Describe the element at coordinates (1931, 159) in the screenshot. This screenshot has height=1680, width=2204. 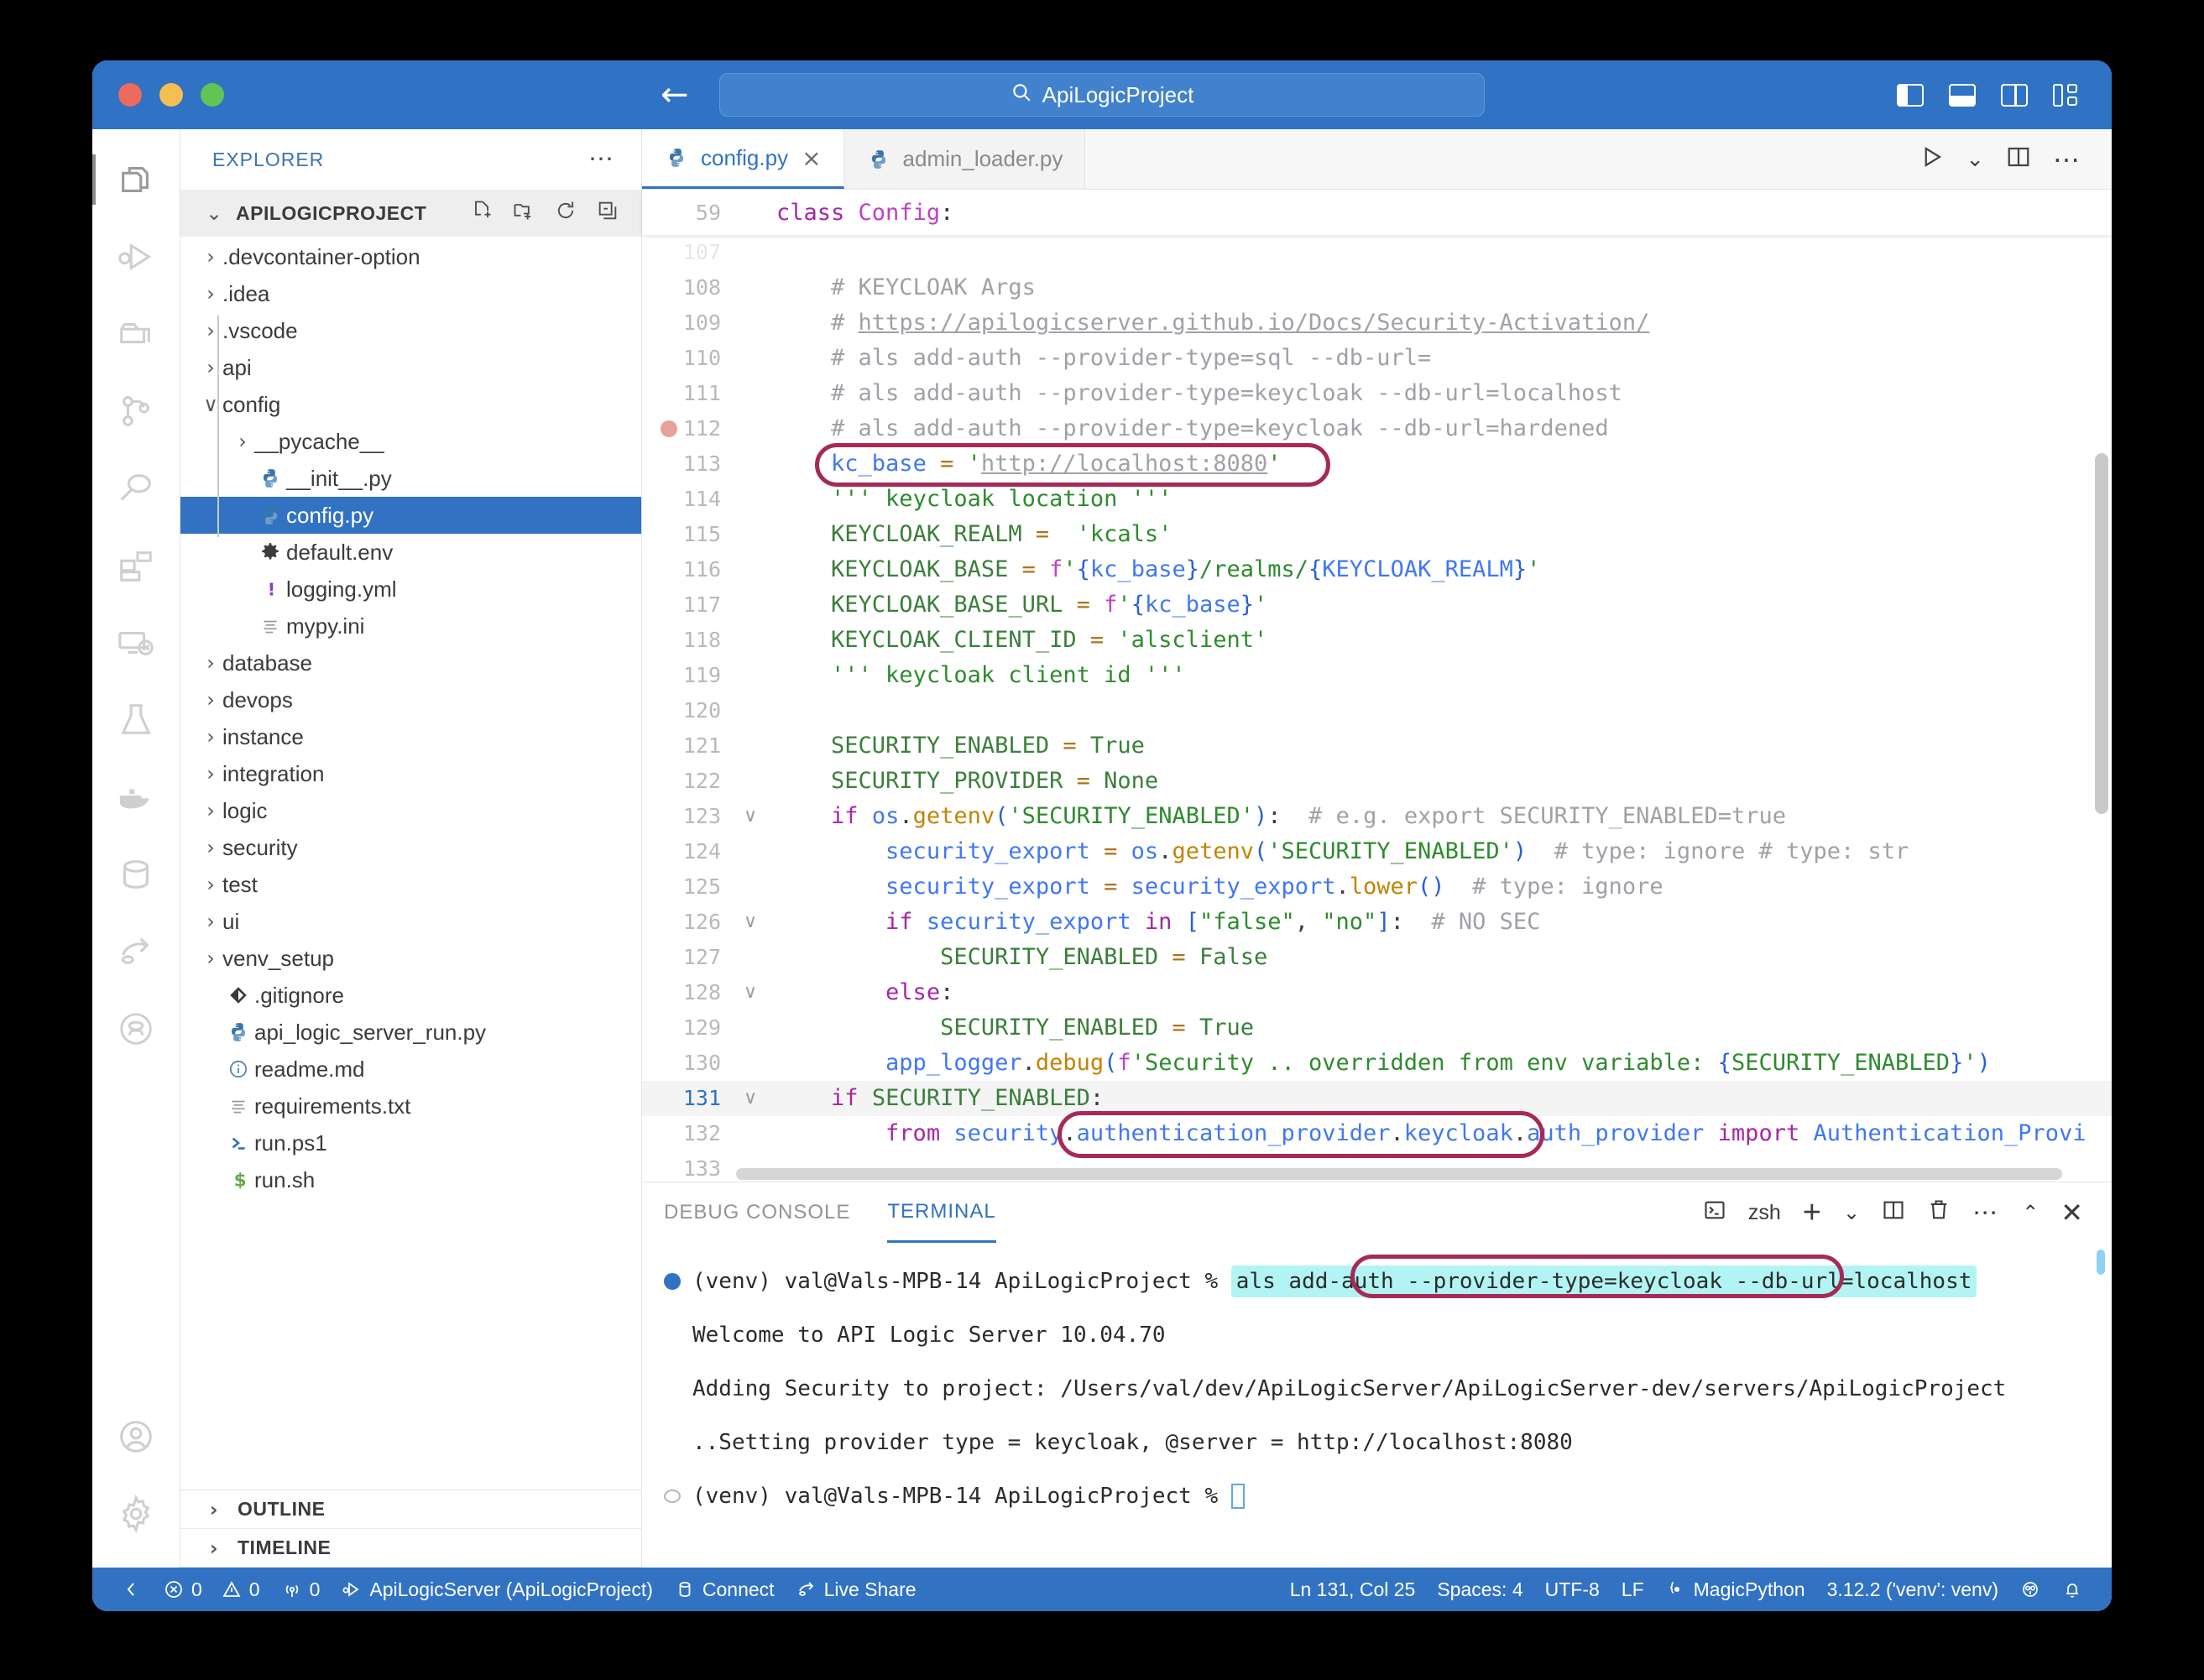
I see `run-icon` at that location.